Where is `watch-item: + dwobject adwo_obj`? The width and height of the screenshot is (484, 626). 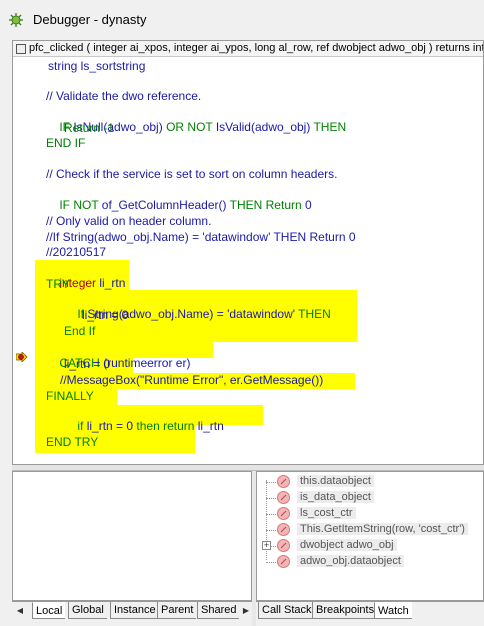
watch-item: + dwobject adwo_obj is located at coordinates (370, 546).